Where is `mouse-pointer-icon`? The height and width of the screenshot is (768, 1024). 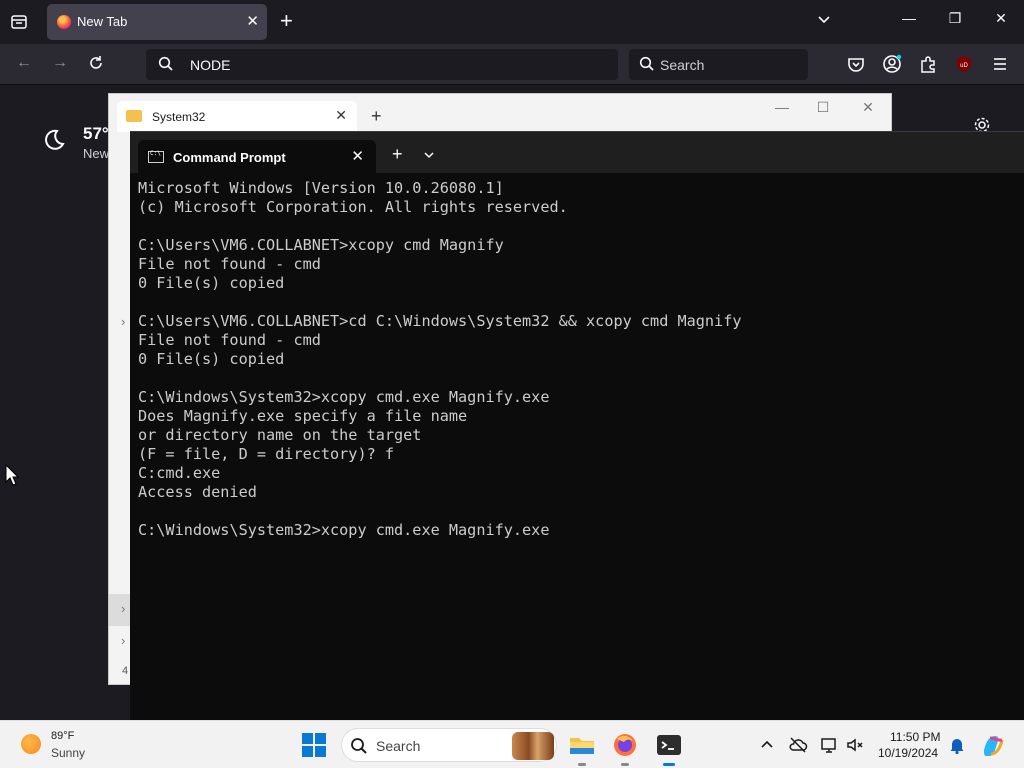 mouse-pointer-icon is located at coordinates (12, 477).